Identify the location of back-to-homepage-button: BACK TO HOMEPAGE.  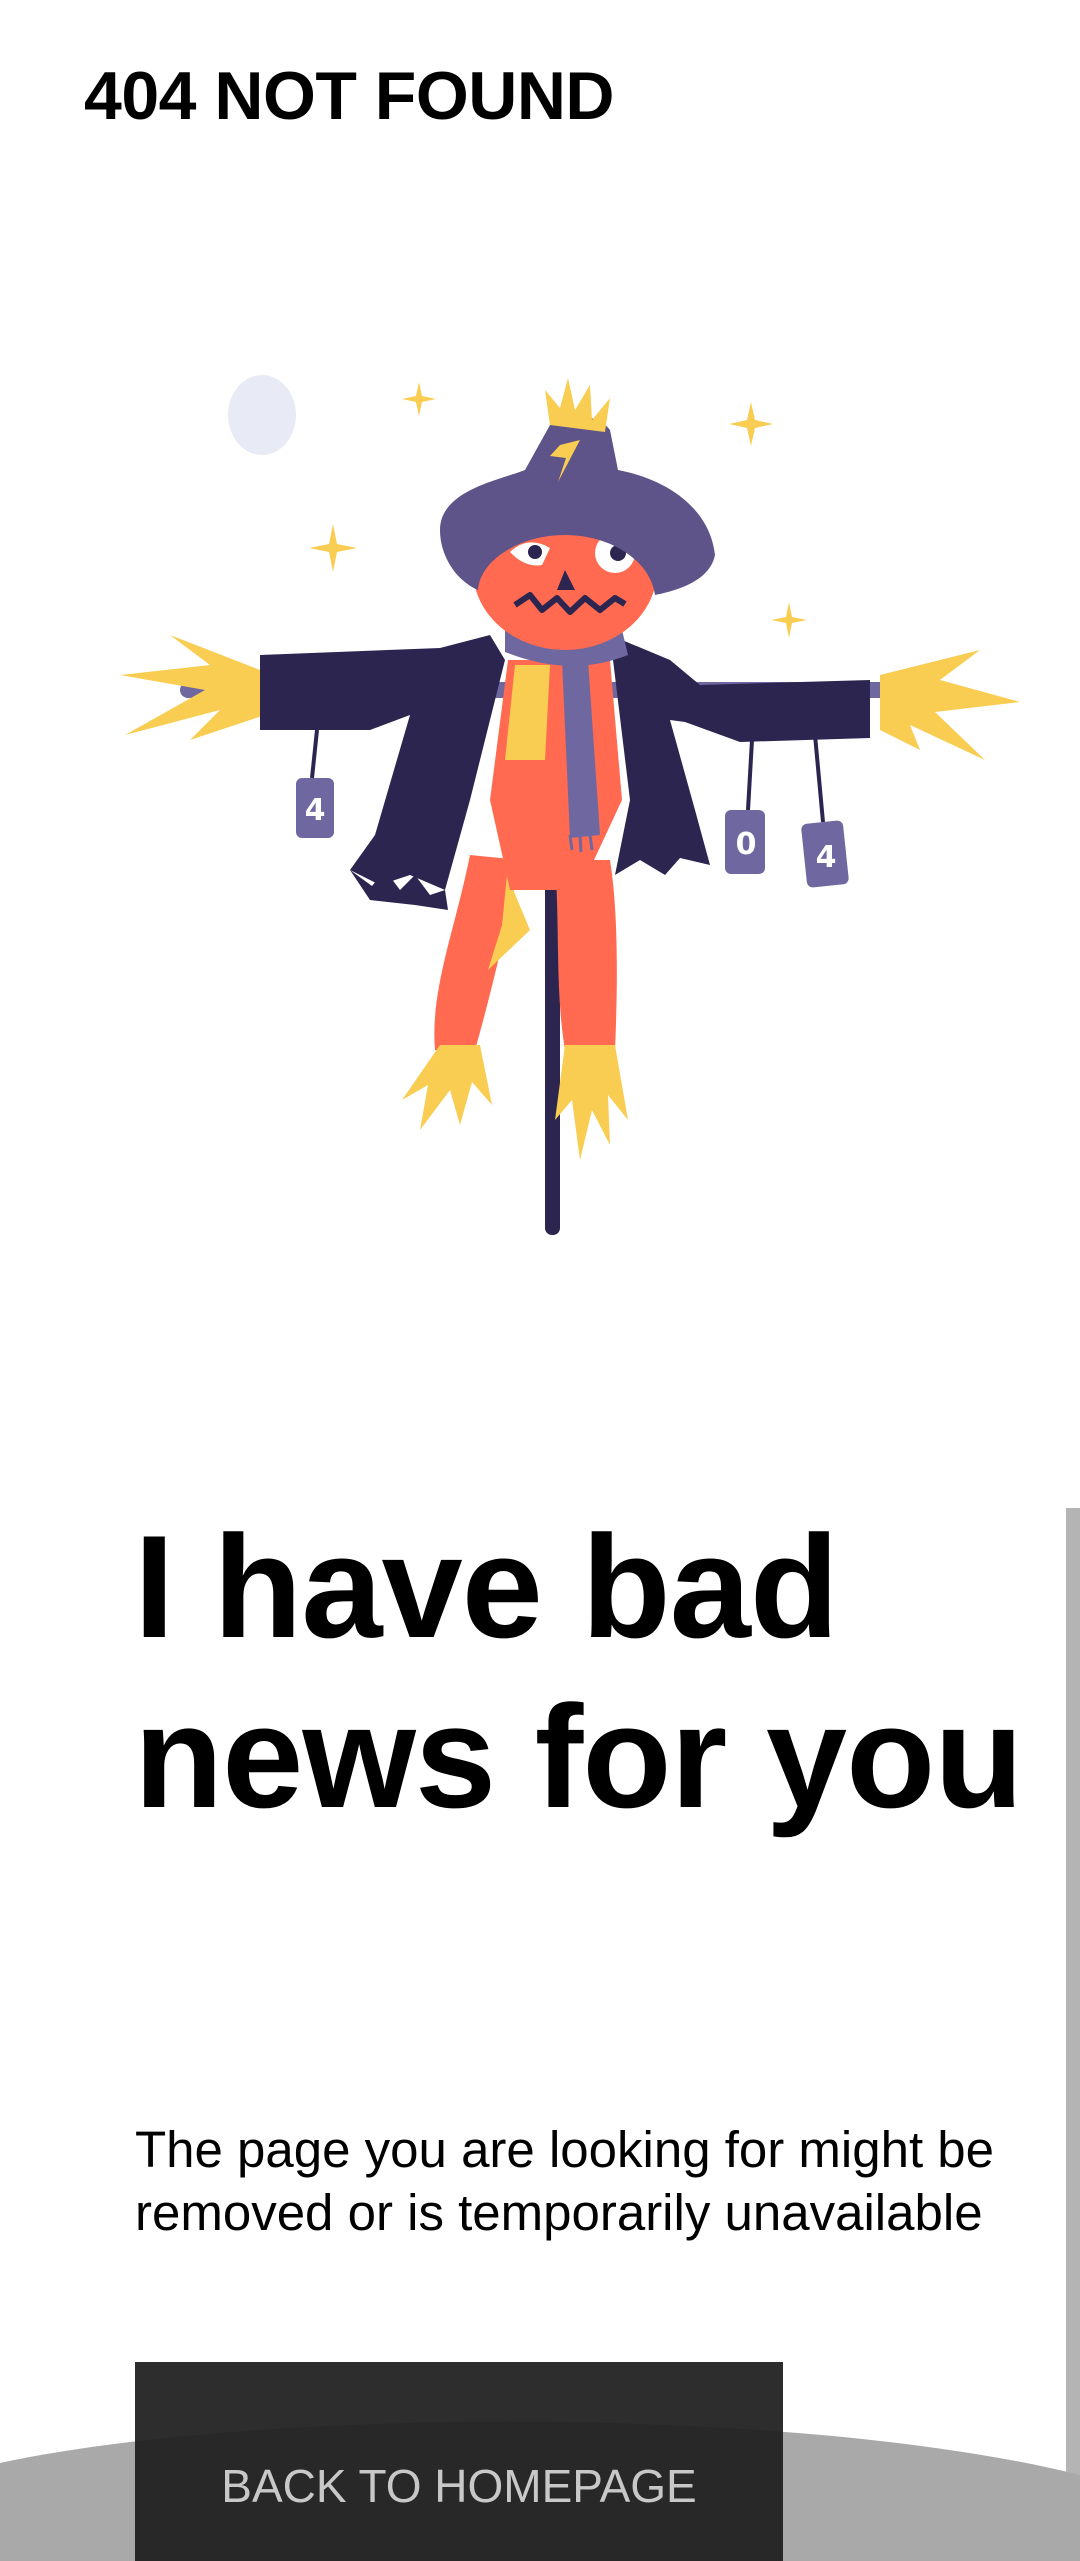
(459, 2461).